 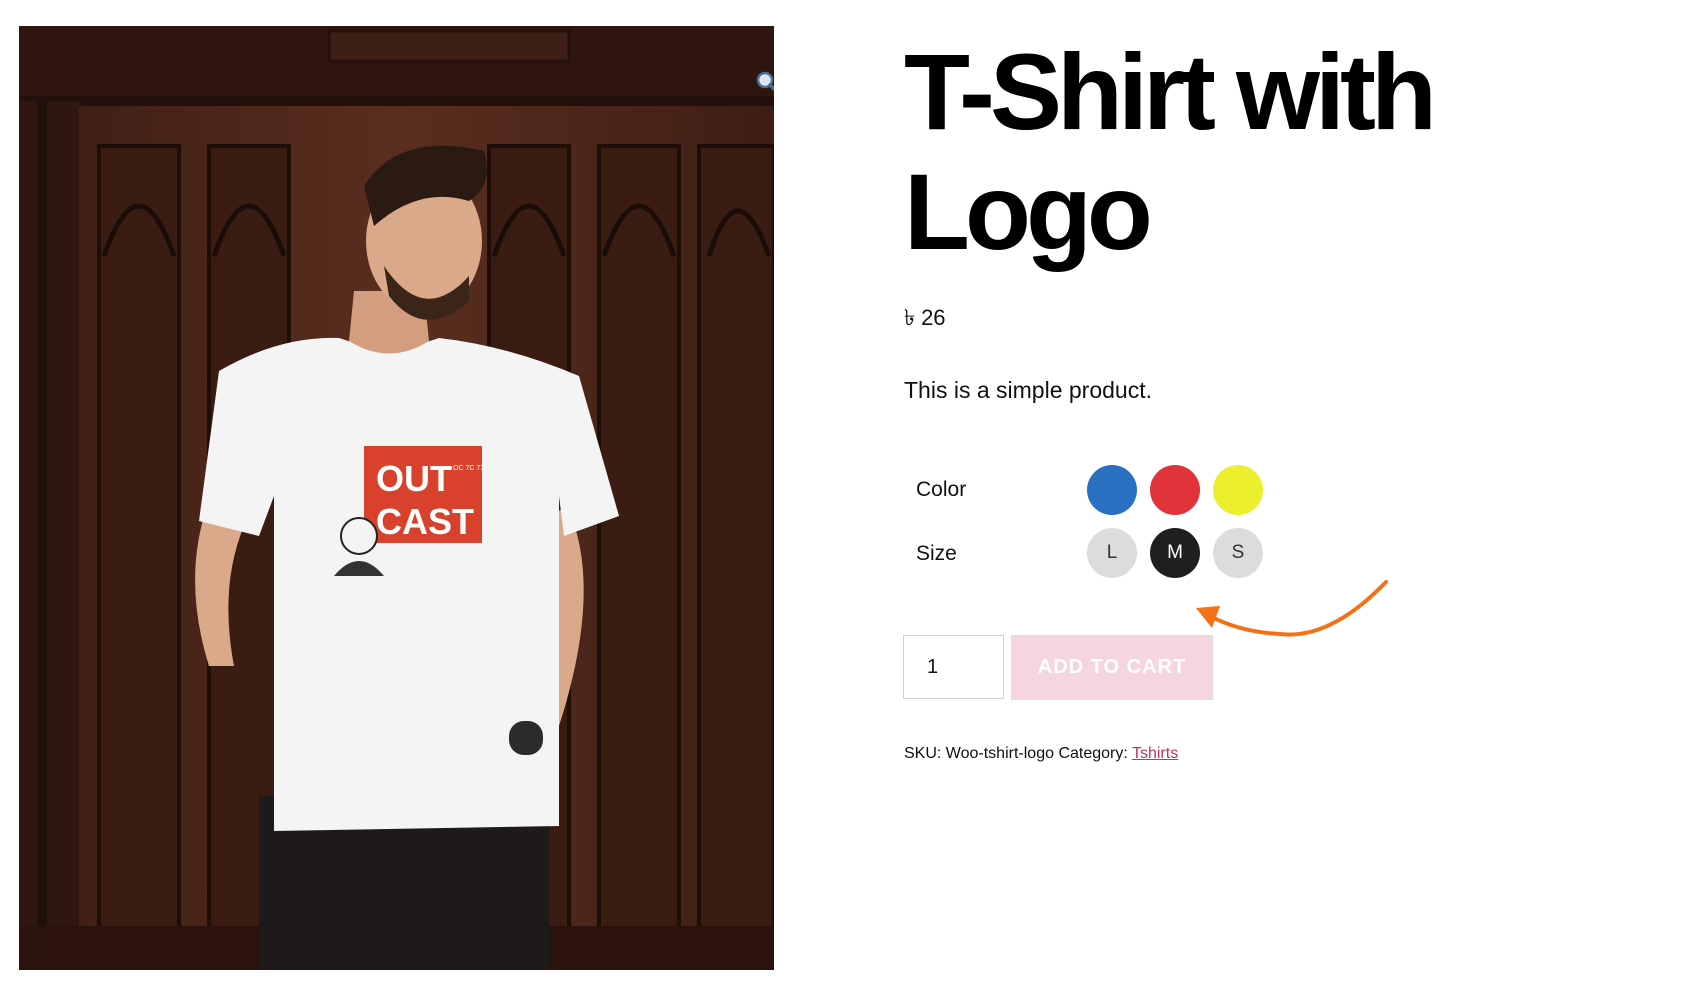 What do you see at coordinates (761, 82) in the screenshot?
I see `magnifier-icon` at bounding box center [761, 82].